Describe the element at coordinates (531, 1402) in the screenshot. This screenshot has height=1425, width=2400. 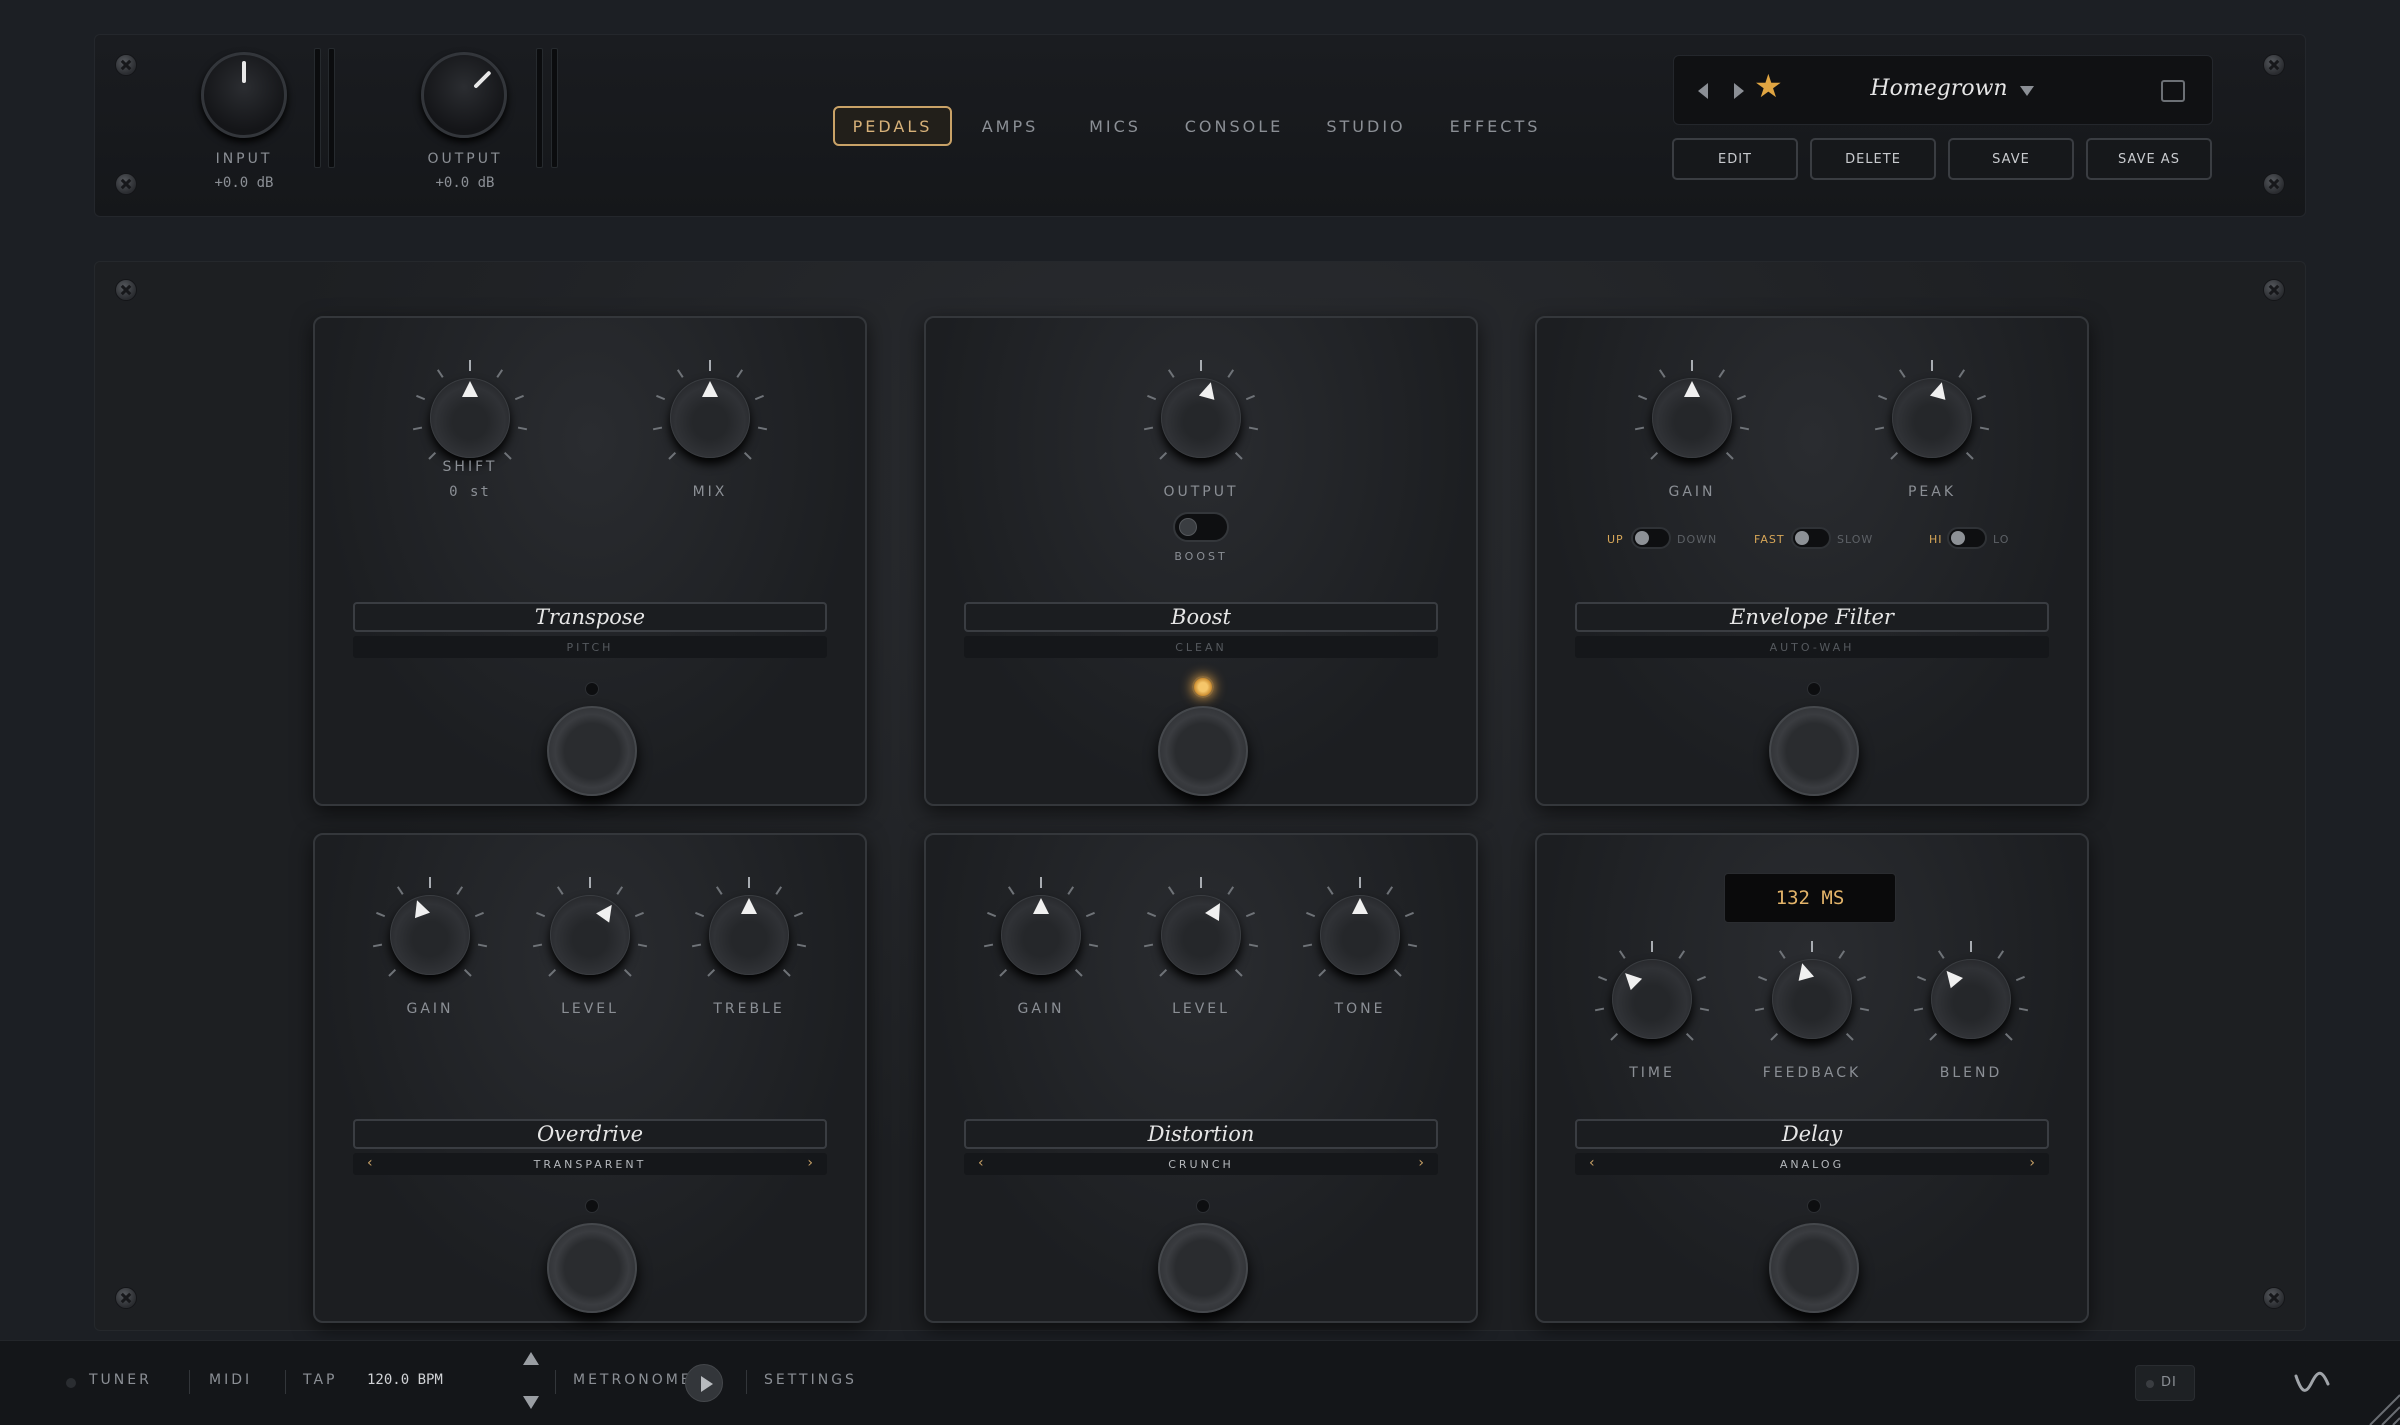
I see `bpm-down-icon` at that location.